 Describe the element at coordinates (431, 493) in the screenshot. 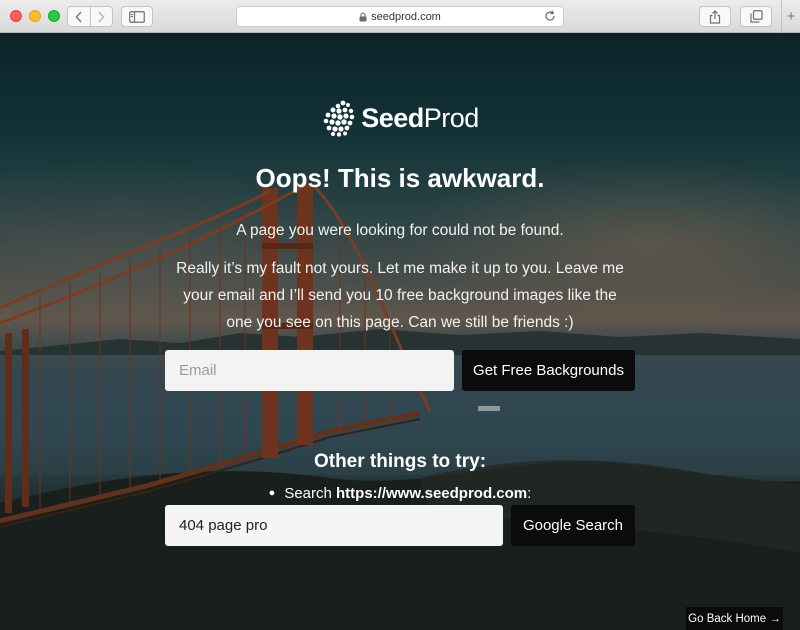

I see `search-site-link: https://www.seedprod.com` at that location.